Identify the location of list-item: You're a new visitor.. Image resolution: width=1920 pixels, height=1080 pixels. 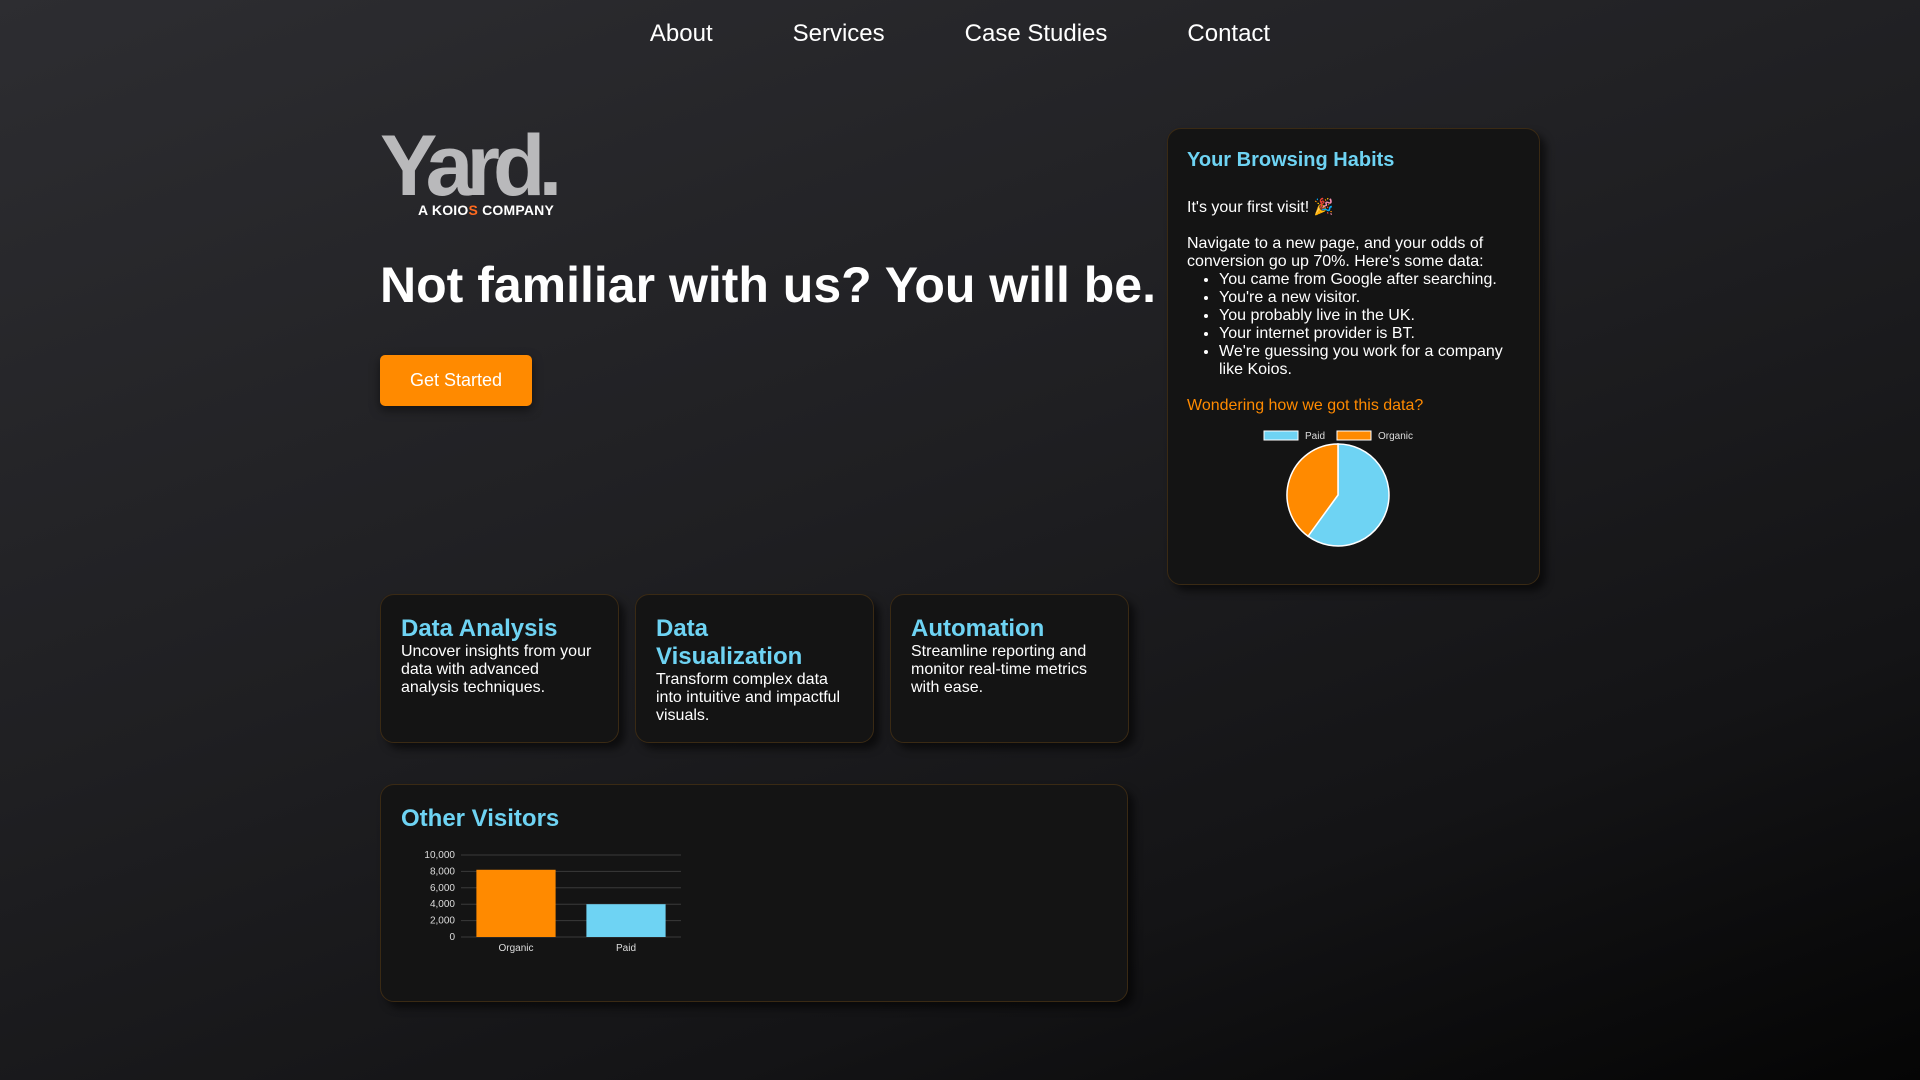
(1369, 298).